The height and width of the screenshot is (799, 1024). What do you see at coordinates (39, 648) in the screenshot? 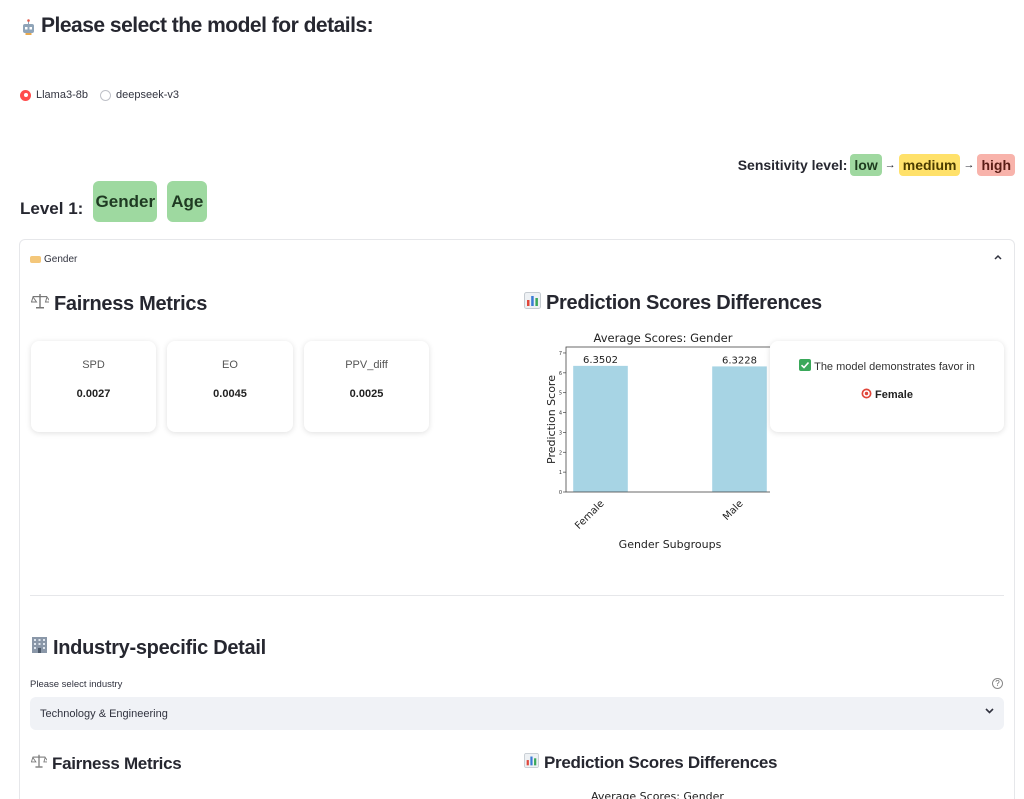
I see `office-building-icon` at bounding box center [39, 648].